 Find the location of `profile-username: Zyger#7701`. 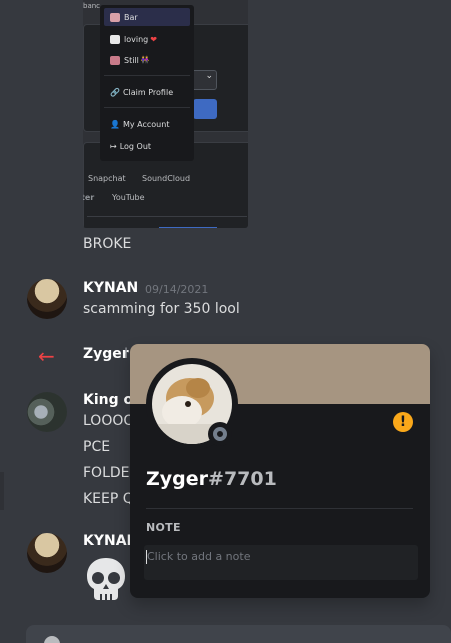

profile-username: Zyger#7701 is located at coordinates (211, 479).